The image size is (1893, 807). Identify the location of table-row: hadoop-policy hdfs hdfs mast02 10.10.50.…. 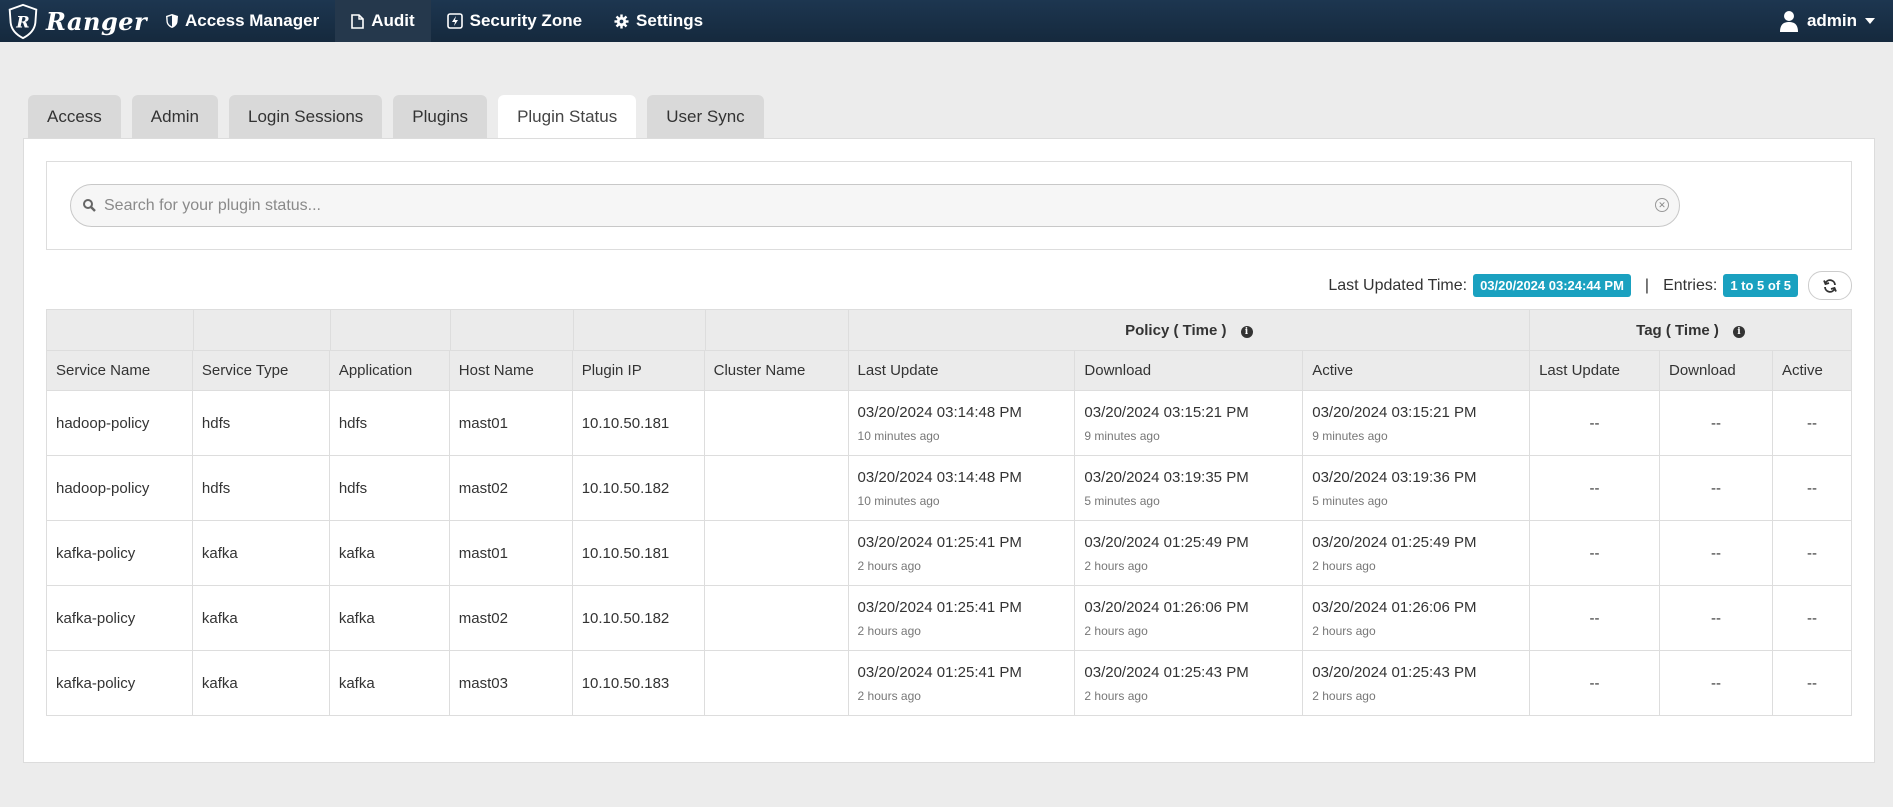
(949, 488).